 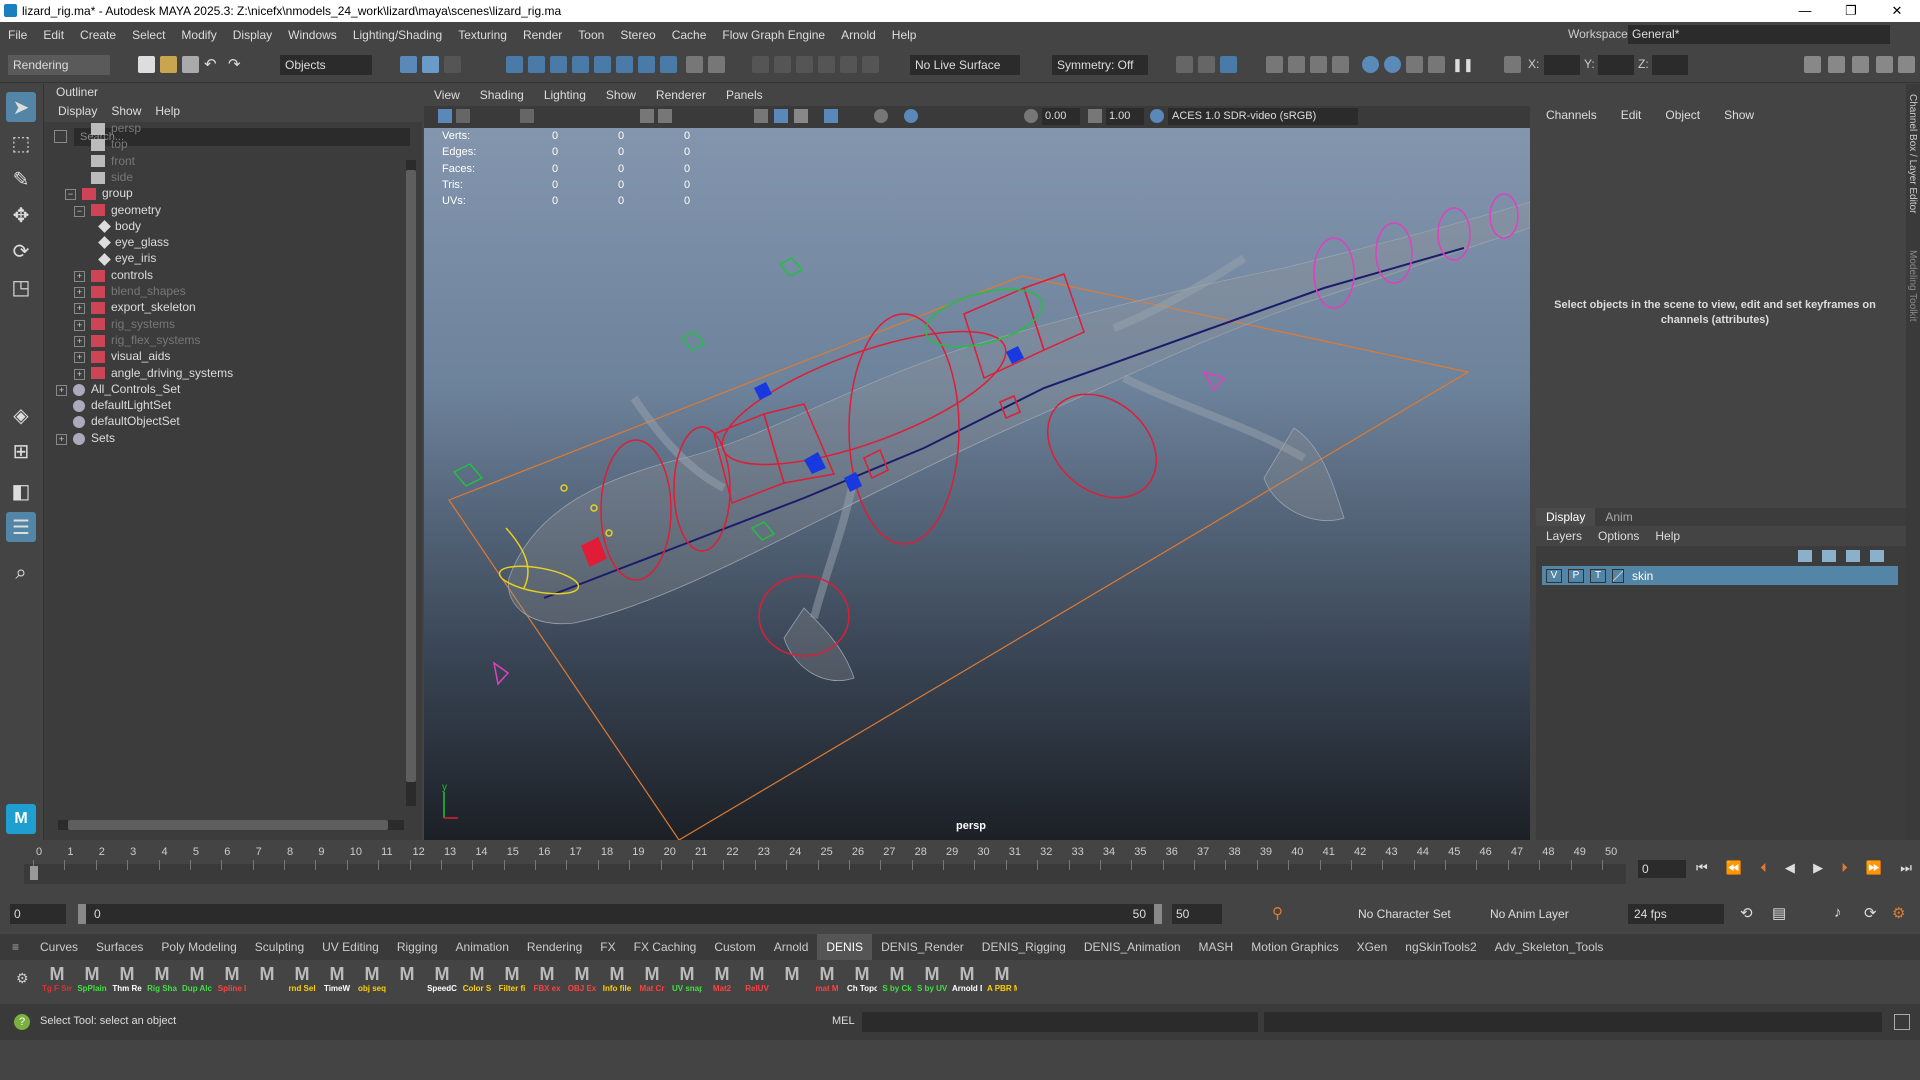 What do you see at coordinates (761, 116) in the screenshot?
I see `wireframe-icon` at bounding box center [761, 116].